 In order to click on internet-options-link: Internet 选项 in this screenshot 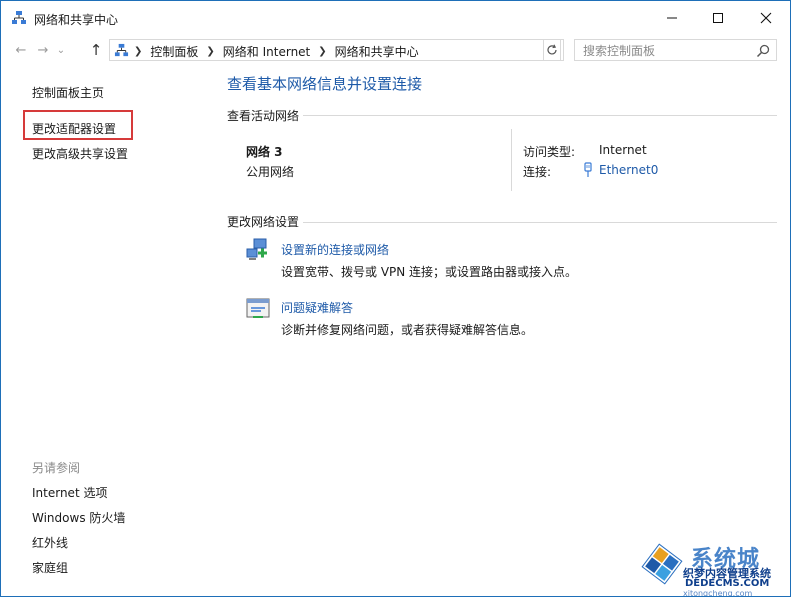, I will do `click(69, 492)`.